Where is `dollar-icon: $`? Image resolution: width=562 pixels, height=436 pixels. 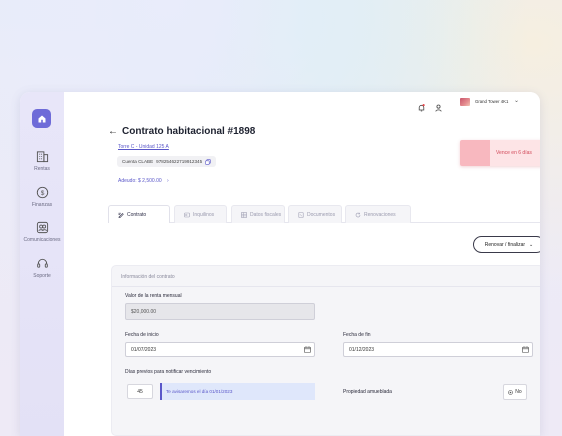
dollar-icon: $ is located at coordinates (42, 192).